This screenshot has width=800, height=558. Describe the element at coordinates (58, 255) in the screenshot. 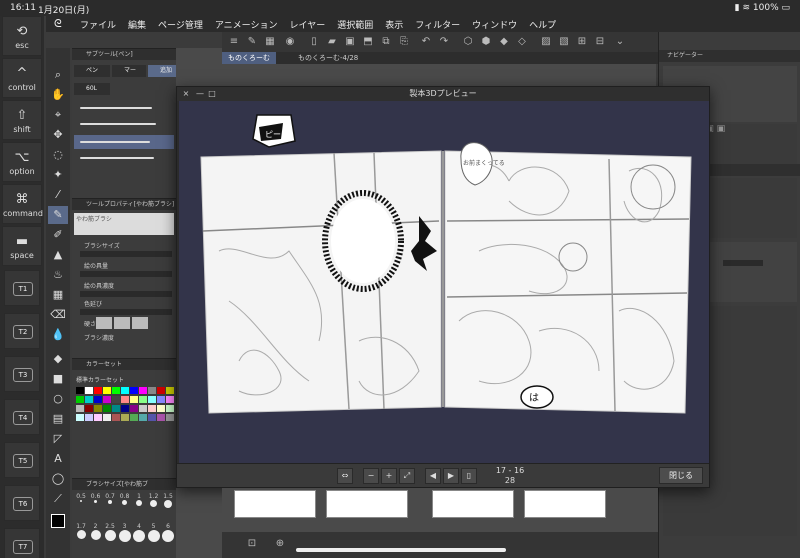

I see `brush-tool-icon: ▲` at that location.